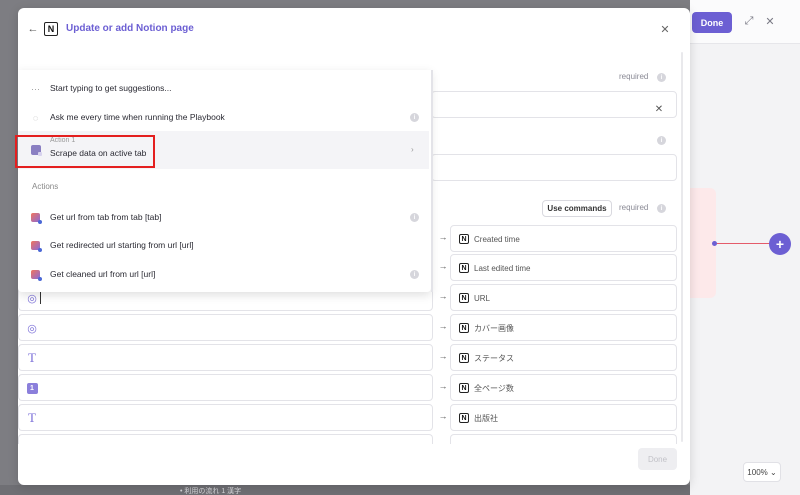 The width and height of the screenshot is (800, 495). What do you see at coordinates (665, 29) in the screenshot?
I see `close-modal-icon: ✕` at bounding box center [665, 29].